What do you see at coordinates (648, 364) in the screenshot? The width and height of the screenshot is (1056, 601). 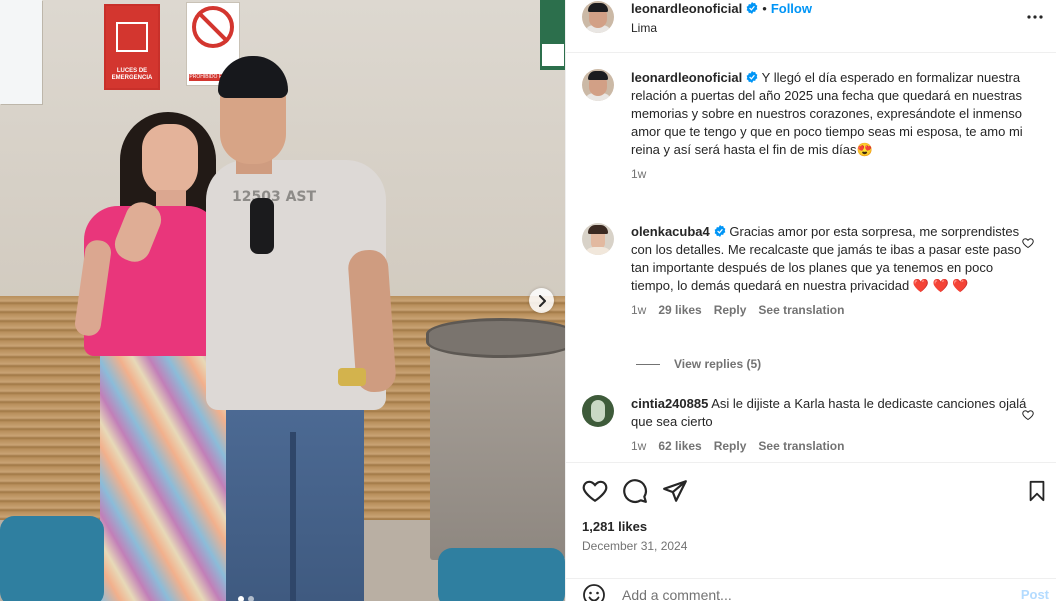 I see `replies-line` at bounding box center [648, 364].